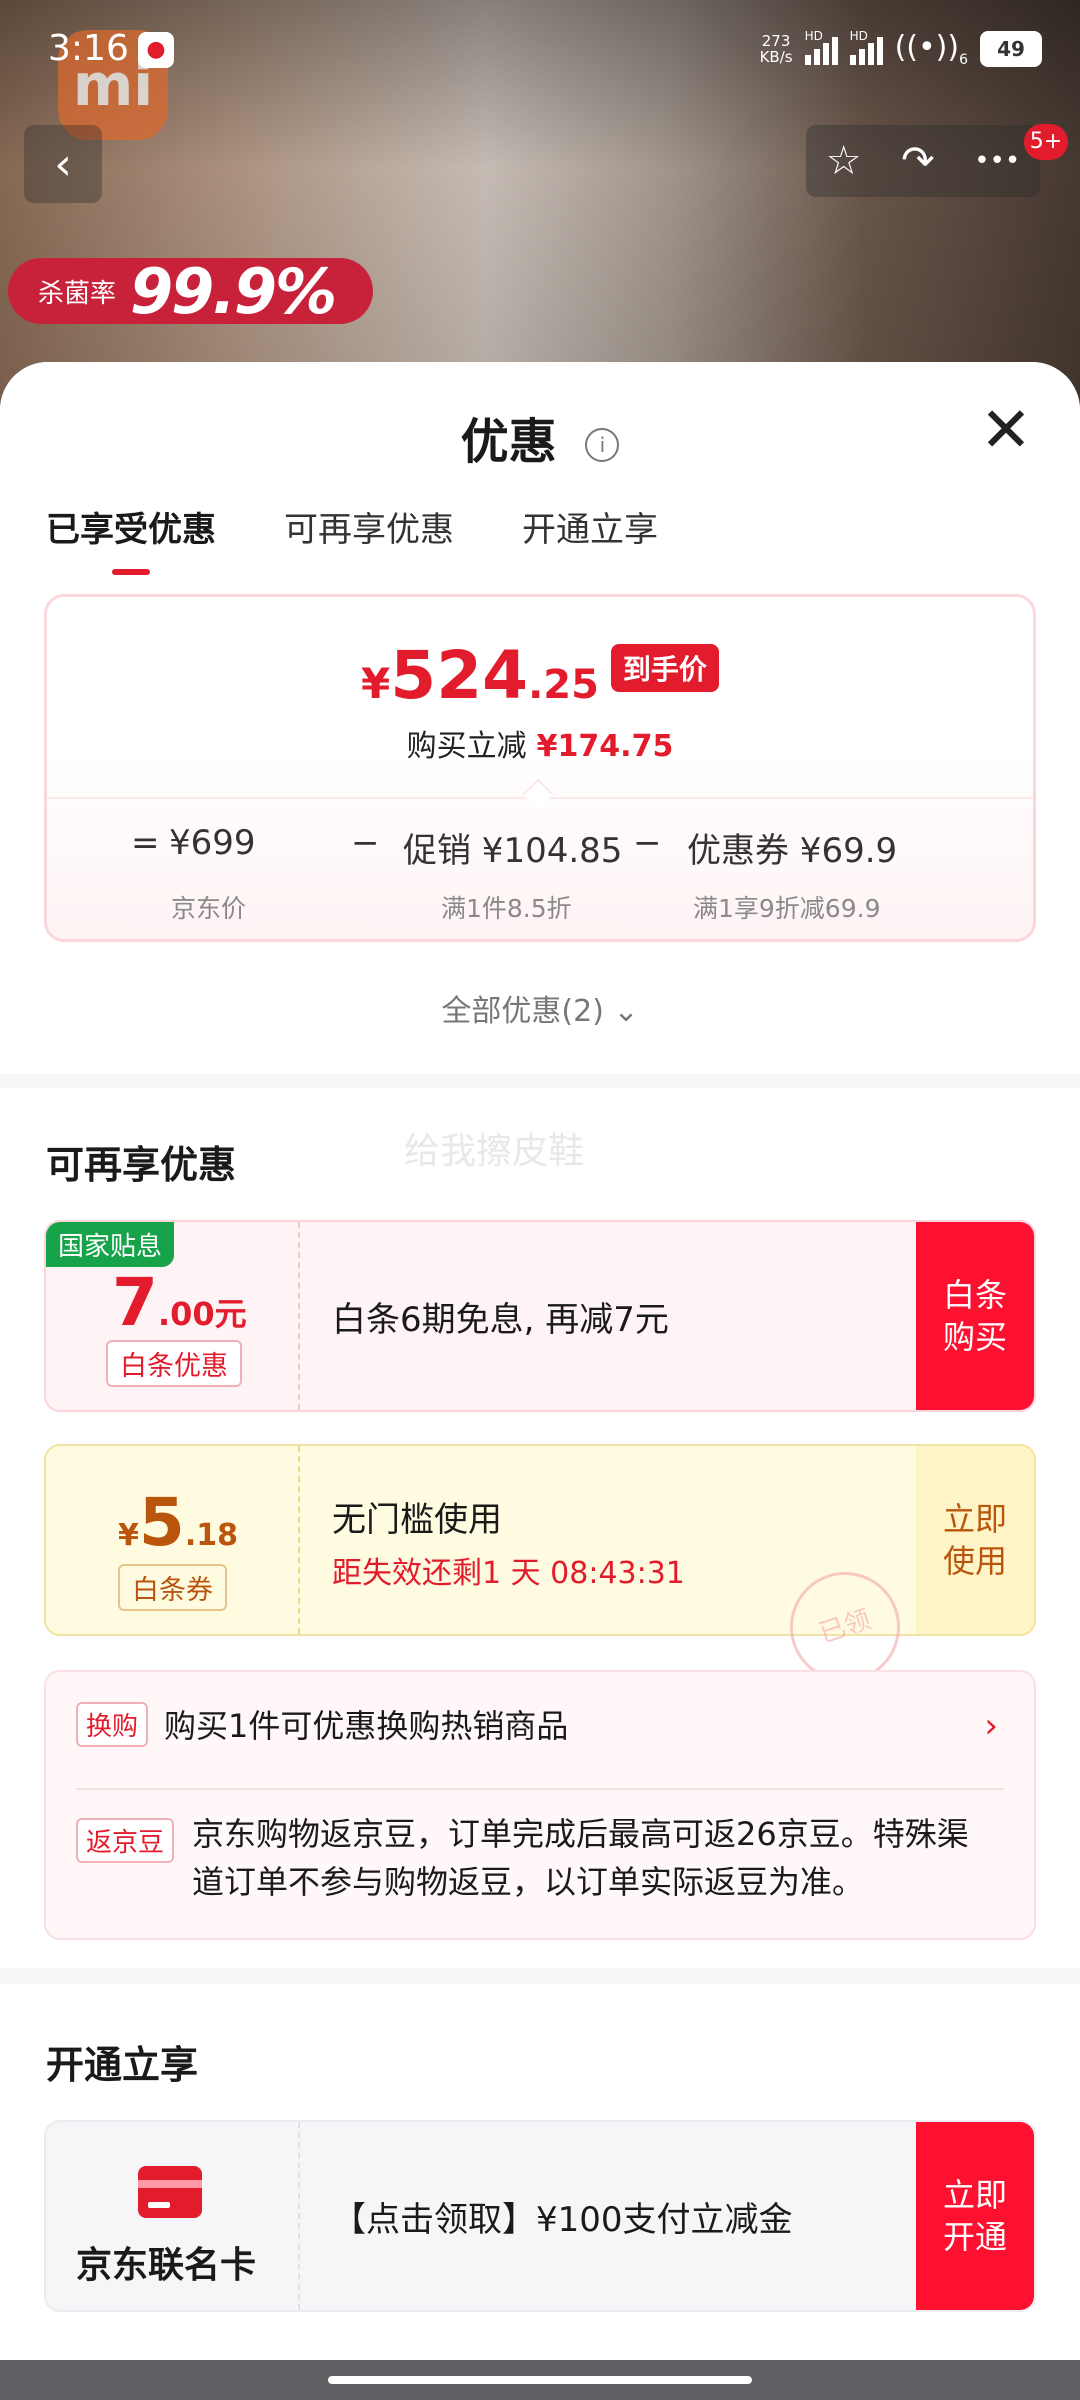 The height and width of the screenshot is (2400, 1080). I want to click on jingdou-text-line1: 京东购物返京豆，订单完成后最高可返26京豆。特殊渠, so click(580, 1834).